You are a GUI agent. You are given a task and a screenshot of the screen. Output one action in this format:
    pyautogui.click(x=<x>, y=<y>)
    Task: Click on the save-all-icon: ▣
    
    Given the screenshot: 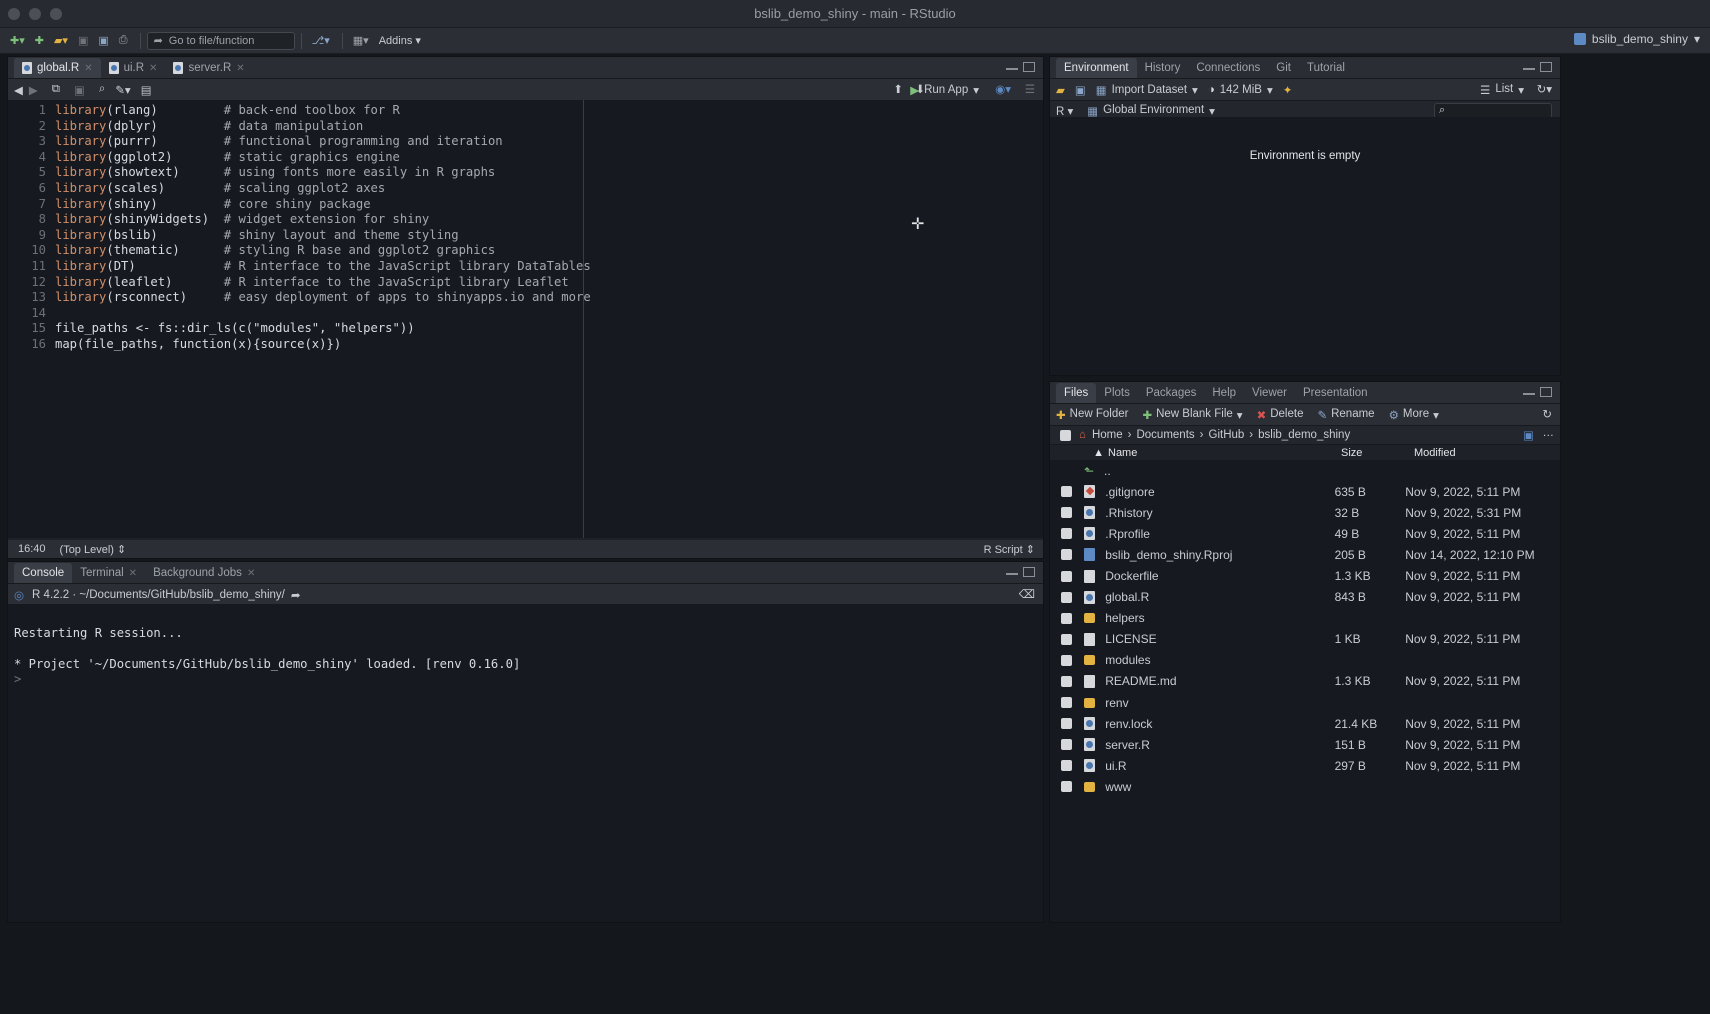 What is the action you would take?
    pyautogui.click(x=103, y=41)
    